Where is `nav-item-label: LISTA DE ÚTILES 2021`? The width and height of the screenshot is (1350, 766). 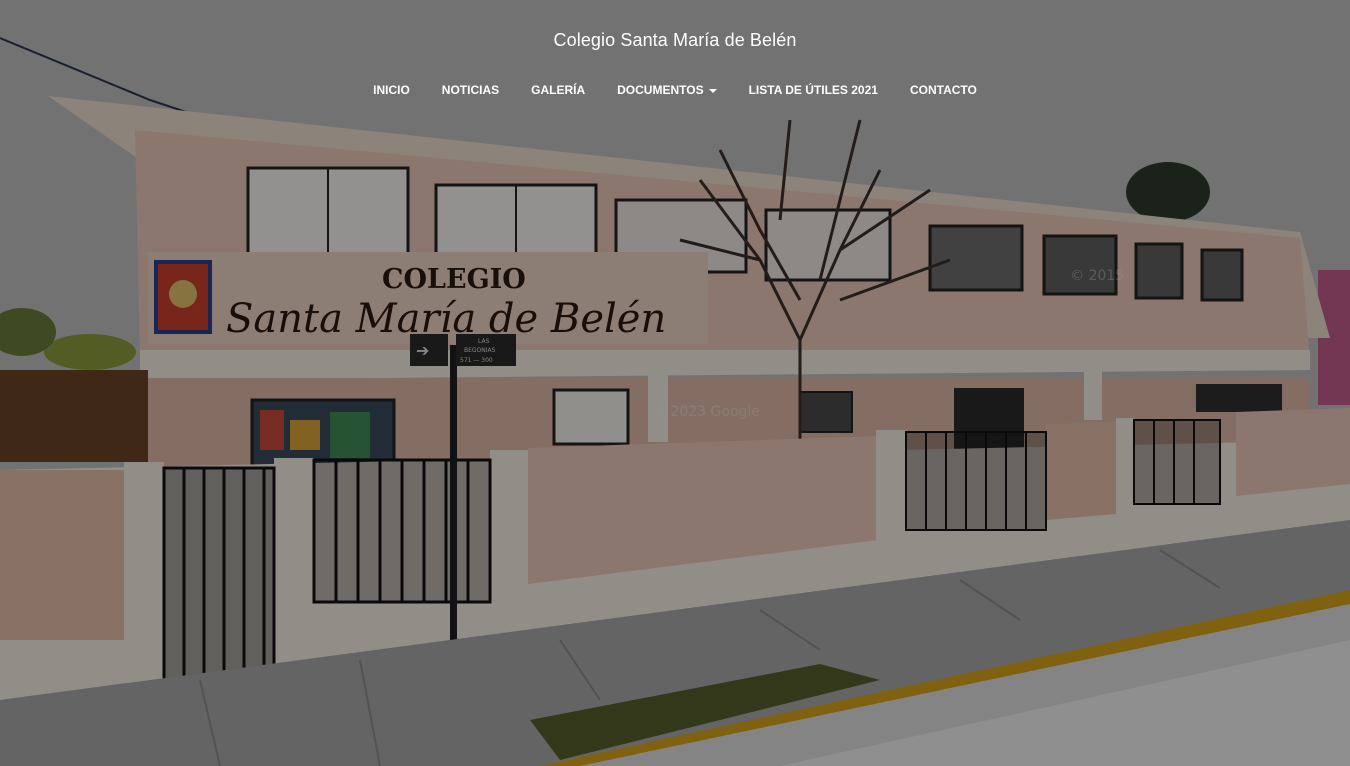
nav-item-label: LISTA DE ÚTILES 2021 is located at coordinates (813, 90).